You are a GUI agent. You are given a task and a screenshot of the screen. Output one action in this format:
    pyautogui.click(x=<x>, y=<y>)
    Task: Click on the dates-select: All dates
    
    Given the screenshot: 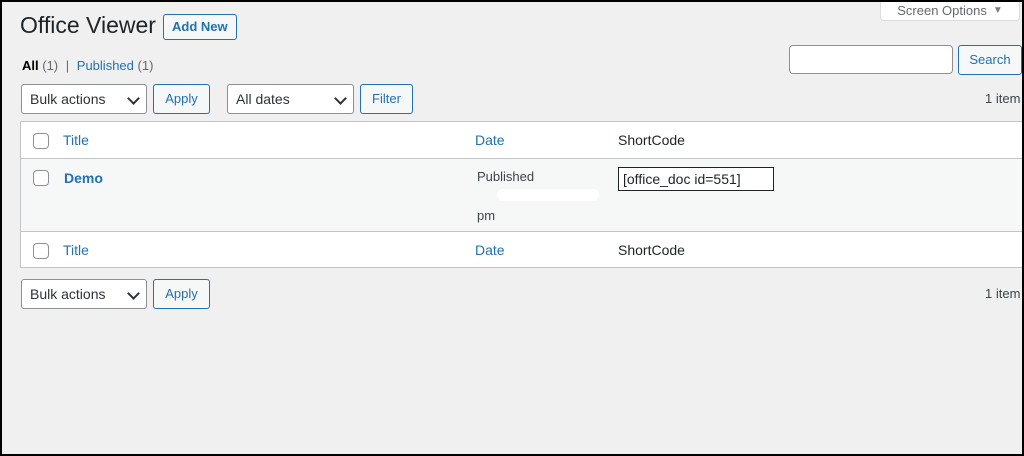 What is the action you would take?
    pyautogui.click(x=290, y=99)
    